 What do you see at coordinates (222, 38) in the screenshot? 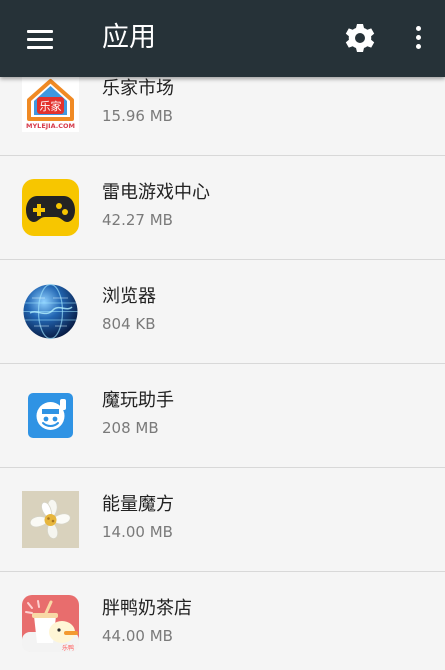
I see `app-toolbar: 应用` at bounding box center [222, 38].